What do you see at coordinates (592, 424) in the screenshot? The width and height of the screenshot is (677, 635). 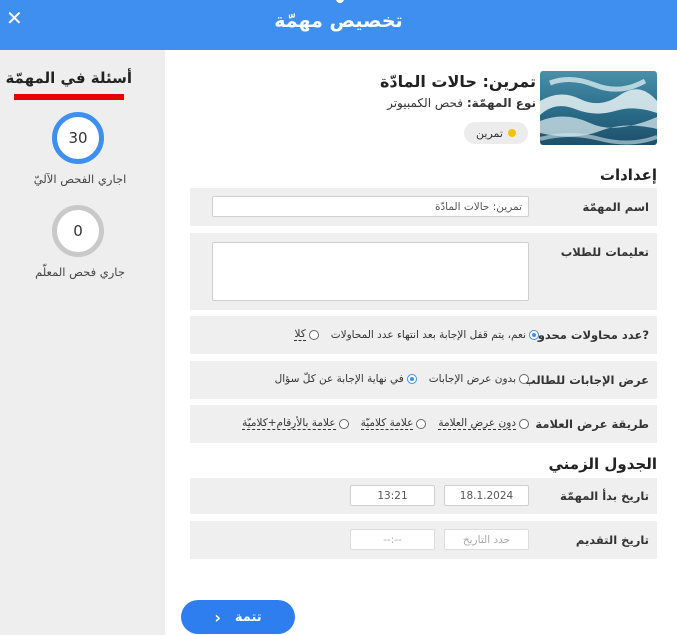 I see `grade-label: طريقة عرض العلامة` at bounding box center [592, 424].